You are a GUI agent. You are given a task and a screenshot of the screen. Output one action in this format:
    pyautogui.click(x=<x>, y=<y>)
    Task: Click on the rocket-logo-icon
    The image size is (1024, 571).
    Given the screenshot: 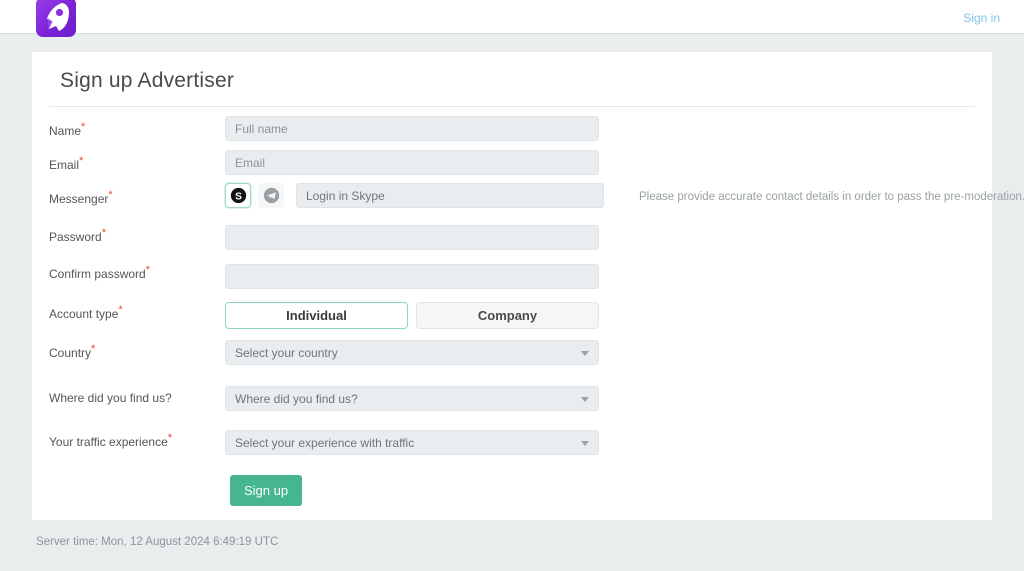 What is the action you would take?
    pyautogui.click(x=56, y=18)
    